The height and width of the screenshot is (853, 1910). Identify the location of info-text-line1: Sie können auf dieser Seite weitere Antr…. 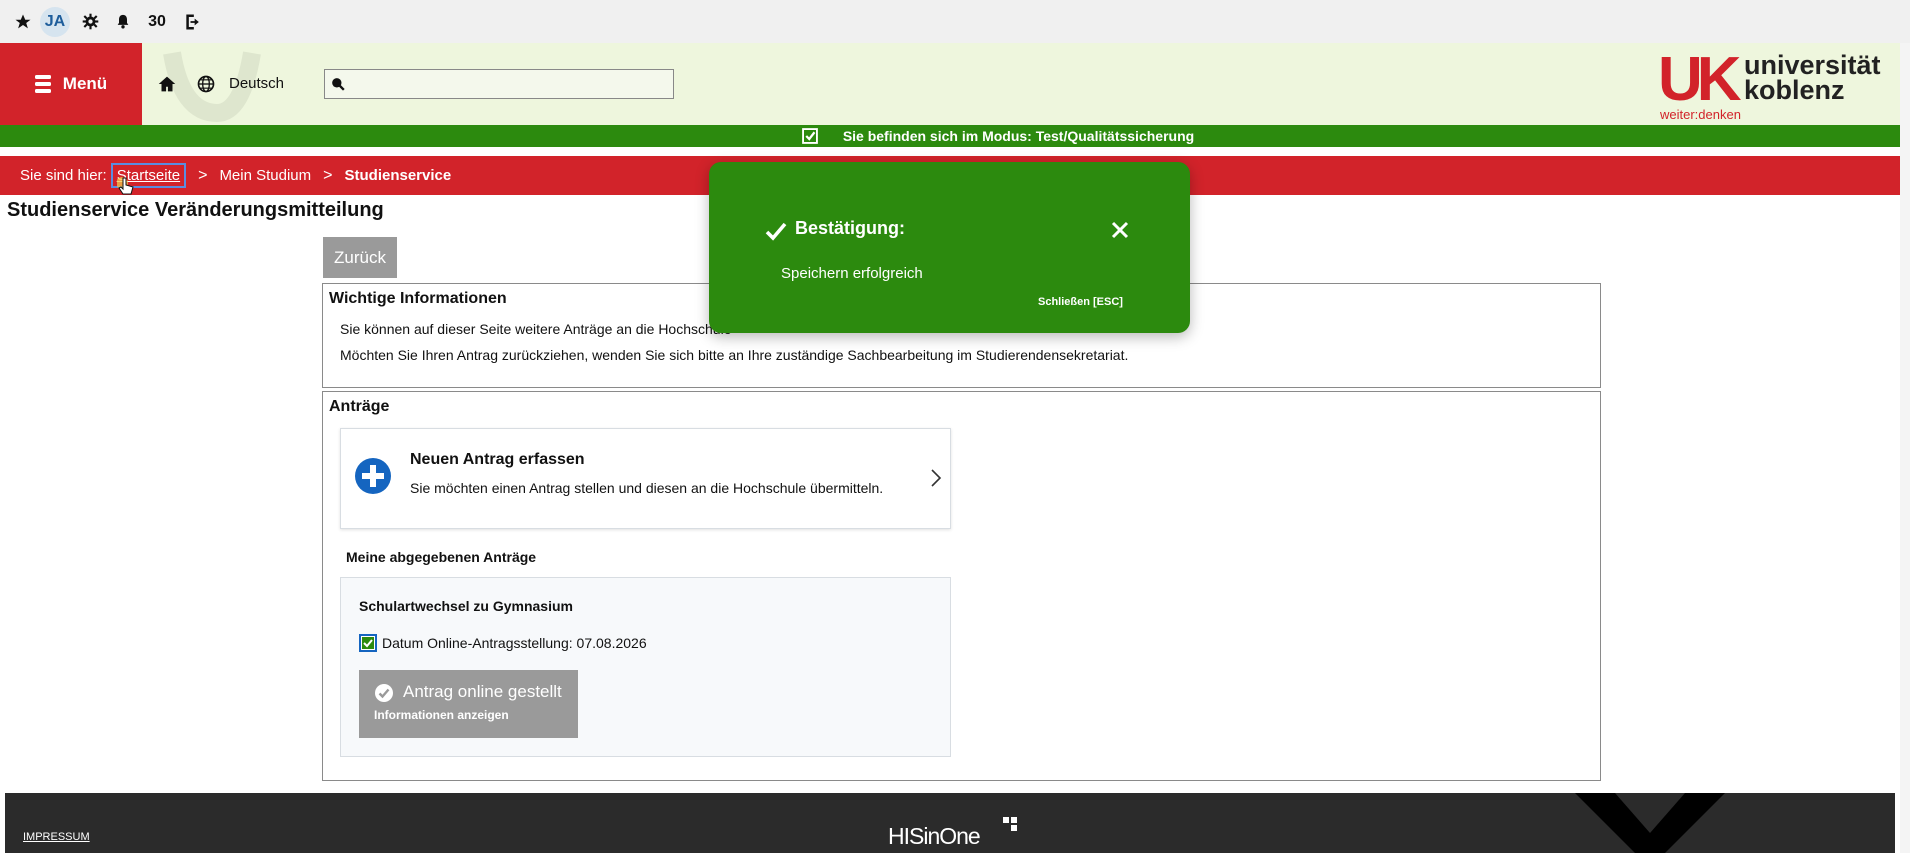
(536, 329).